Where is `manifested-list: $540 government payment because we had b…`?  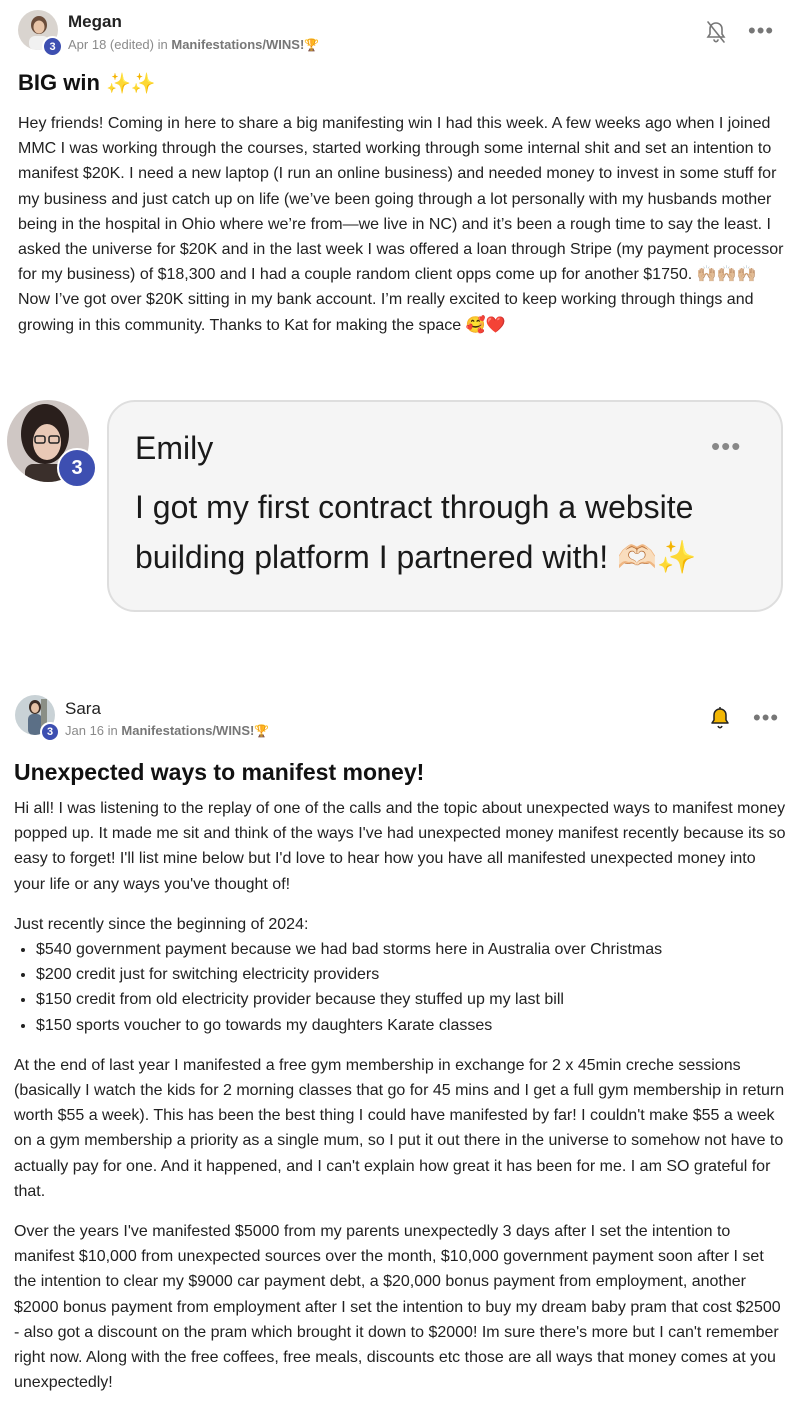
manifested-list: $540 government payment because we had b… is located at coordinates (402, 987).